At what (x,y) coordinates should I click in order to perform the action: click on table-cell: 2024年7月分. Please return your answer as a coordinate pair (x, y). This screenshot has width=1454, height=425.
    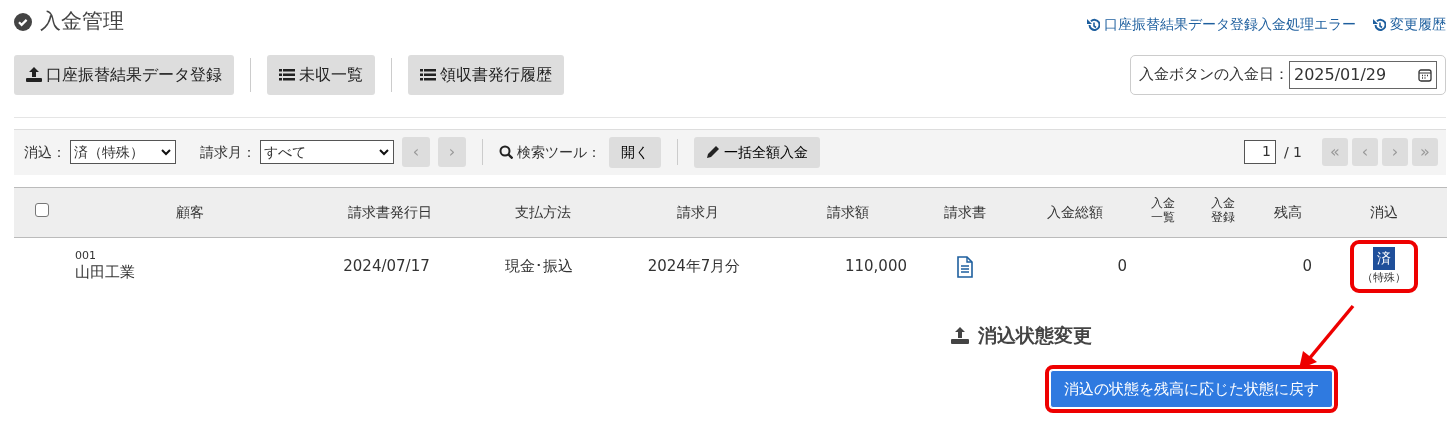
    Looking at the image, I should click on (694, 266).